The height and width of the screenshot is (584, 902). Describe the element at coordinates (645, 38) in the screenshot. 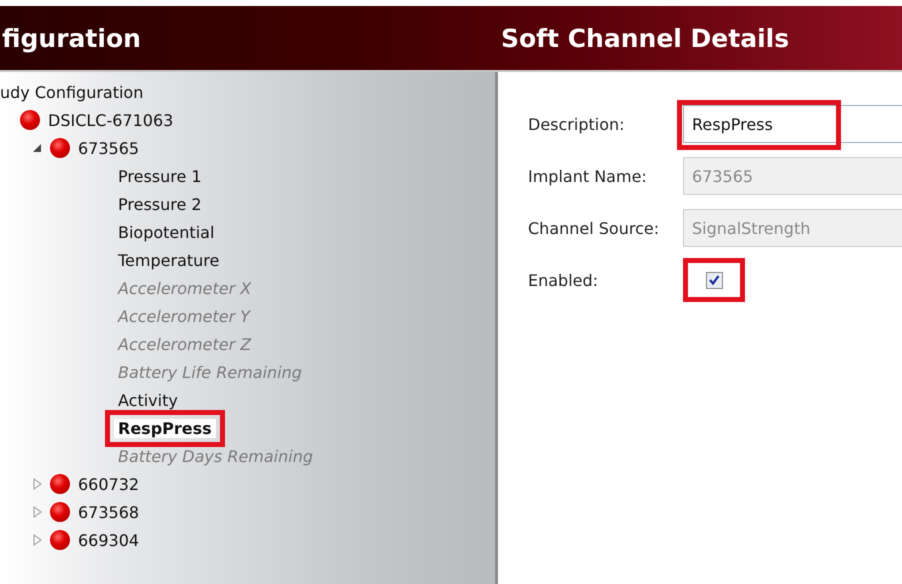

I see `panel-title: Soft Channel Details` at that location.